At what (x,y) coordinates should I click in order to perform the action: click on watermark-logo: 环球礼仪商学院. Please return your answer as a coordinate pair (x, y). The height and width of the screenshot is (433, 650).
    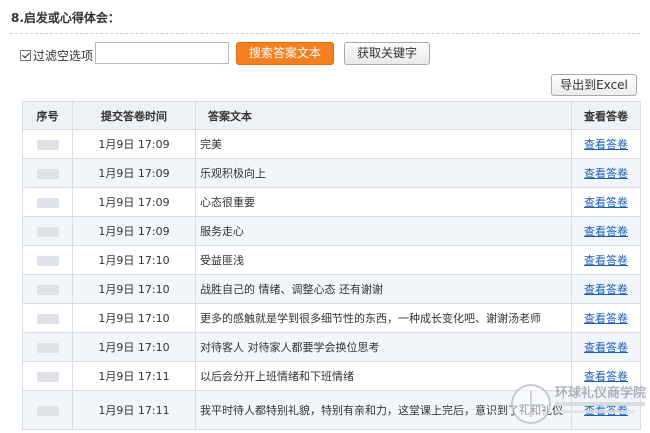
    Looking at the image, I should click on (578, 405).